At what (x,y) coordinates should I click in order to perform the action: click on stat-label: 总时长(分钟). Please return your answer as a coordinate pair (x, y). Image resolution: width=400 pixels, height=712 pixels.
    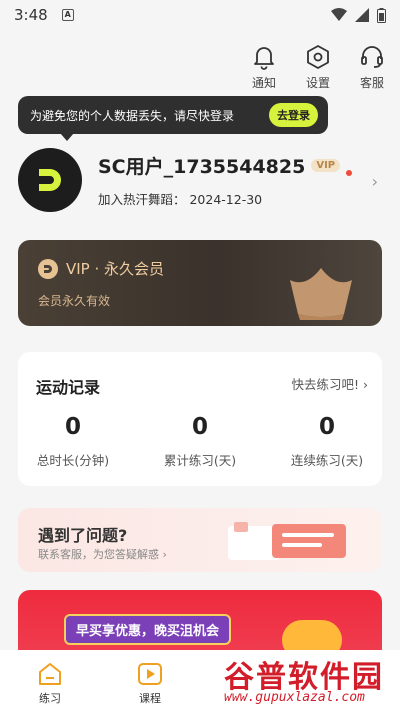
    Looking at the image, I should click on (73, 460).